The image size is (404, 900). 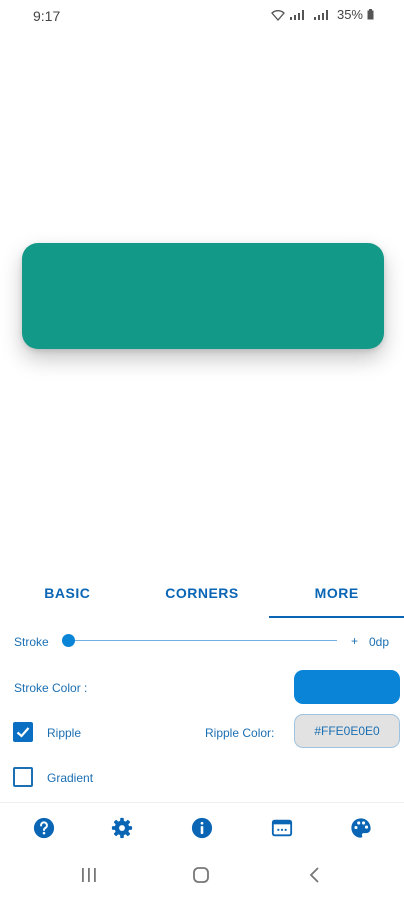 I want to click on ripple-color-field: #FFE0E0E0, so click(x=347, y=731).